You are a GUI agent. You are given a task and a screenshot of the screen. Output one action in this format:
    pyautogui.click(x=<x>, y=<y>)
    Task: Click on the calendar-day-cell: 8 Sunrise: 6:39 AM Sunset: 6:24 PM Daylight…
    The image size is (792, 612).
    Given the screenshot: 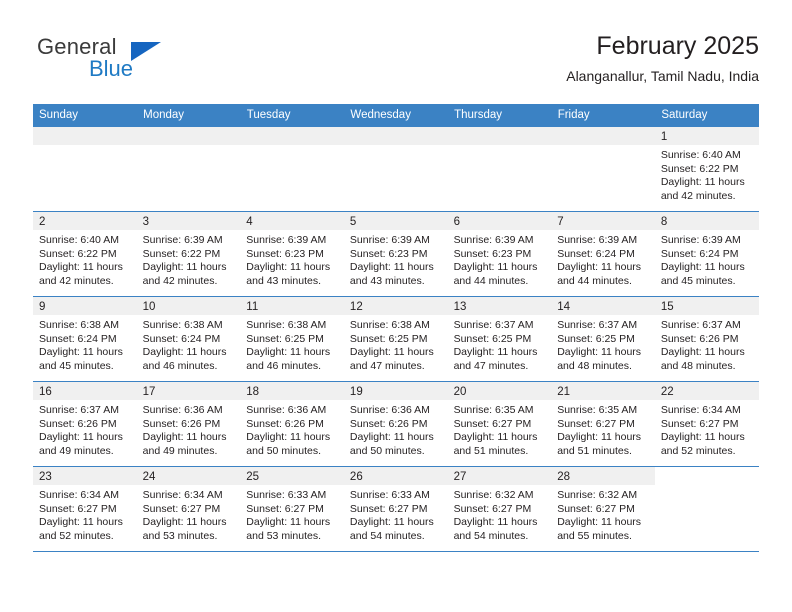 What is the action you would take?
    pyautogui.click(x=706, y=254)
    